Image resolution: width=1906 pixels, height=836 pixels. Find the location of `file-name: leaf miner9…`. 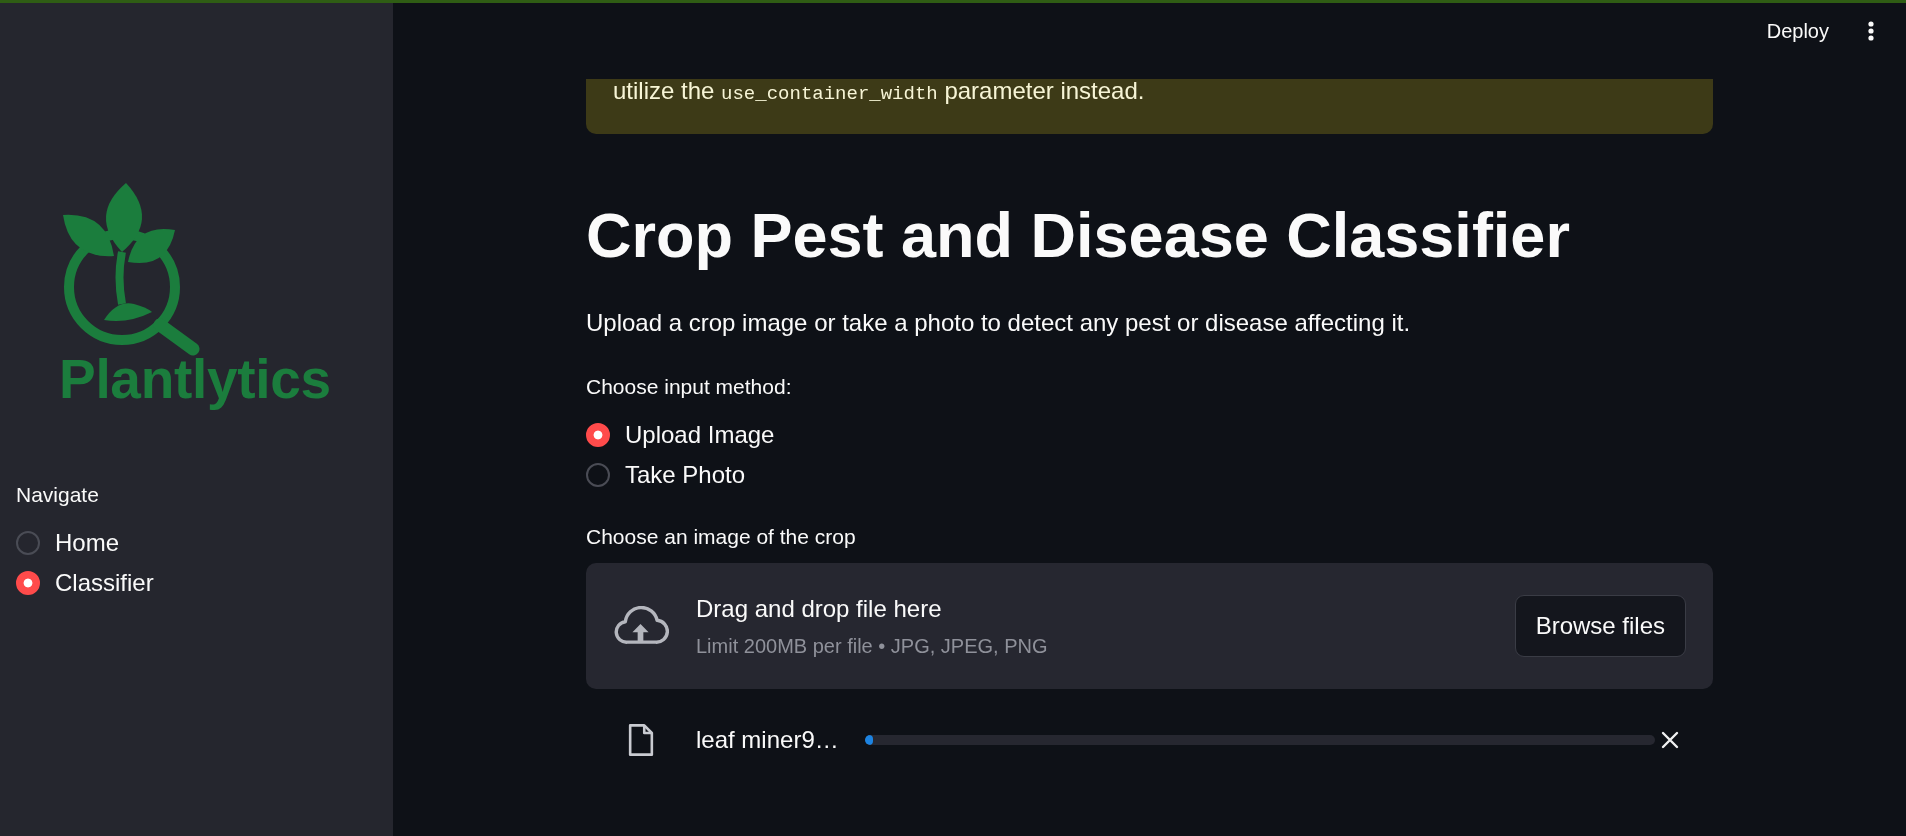

file-name: leaf miner9… is located at coordinates (768, 740).